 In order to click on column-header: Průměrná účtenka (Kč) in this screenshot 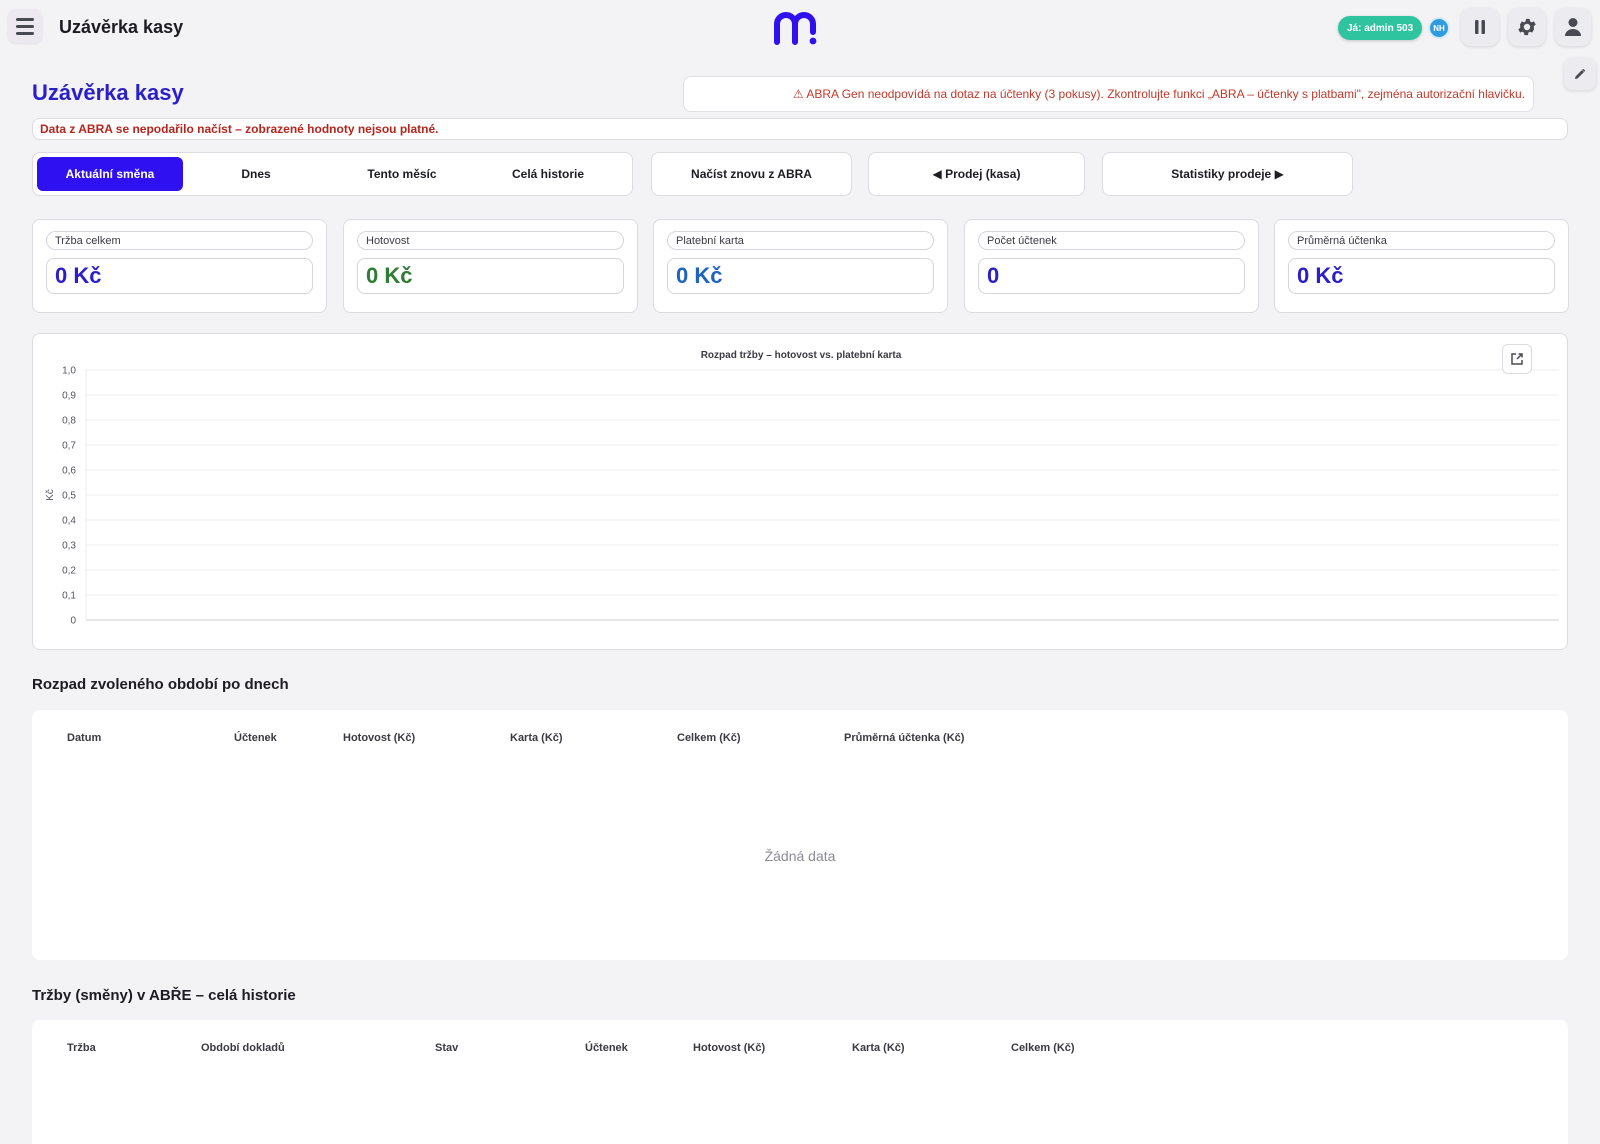, I will do `click(904, 738)`.